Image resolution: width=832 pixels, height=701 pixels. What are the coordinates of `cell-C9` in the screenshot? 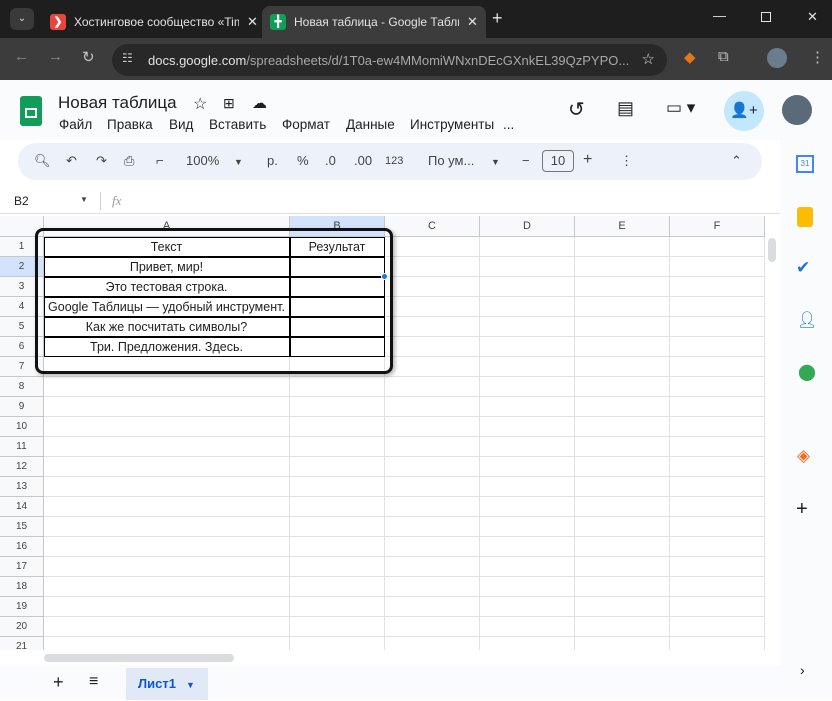 It's located at (432, 407).